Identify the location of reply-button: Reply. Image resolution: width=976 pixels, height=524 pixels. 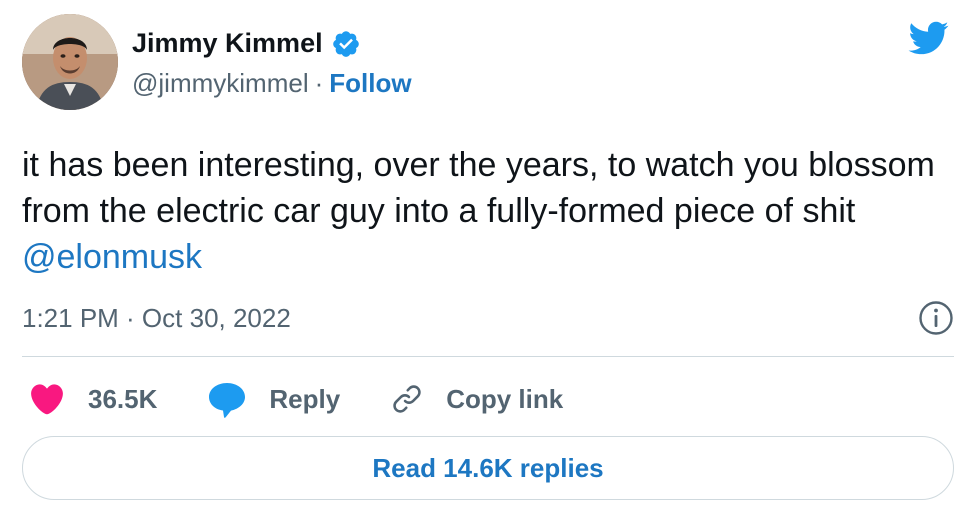
(273, 399).